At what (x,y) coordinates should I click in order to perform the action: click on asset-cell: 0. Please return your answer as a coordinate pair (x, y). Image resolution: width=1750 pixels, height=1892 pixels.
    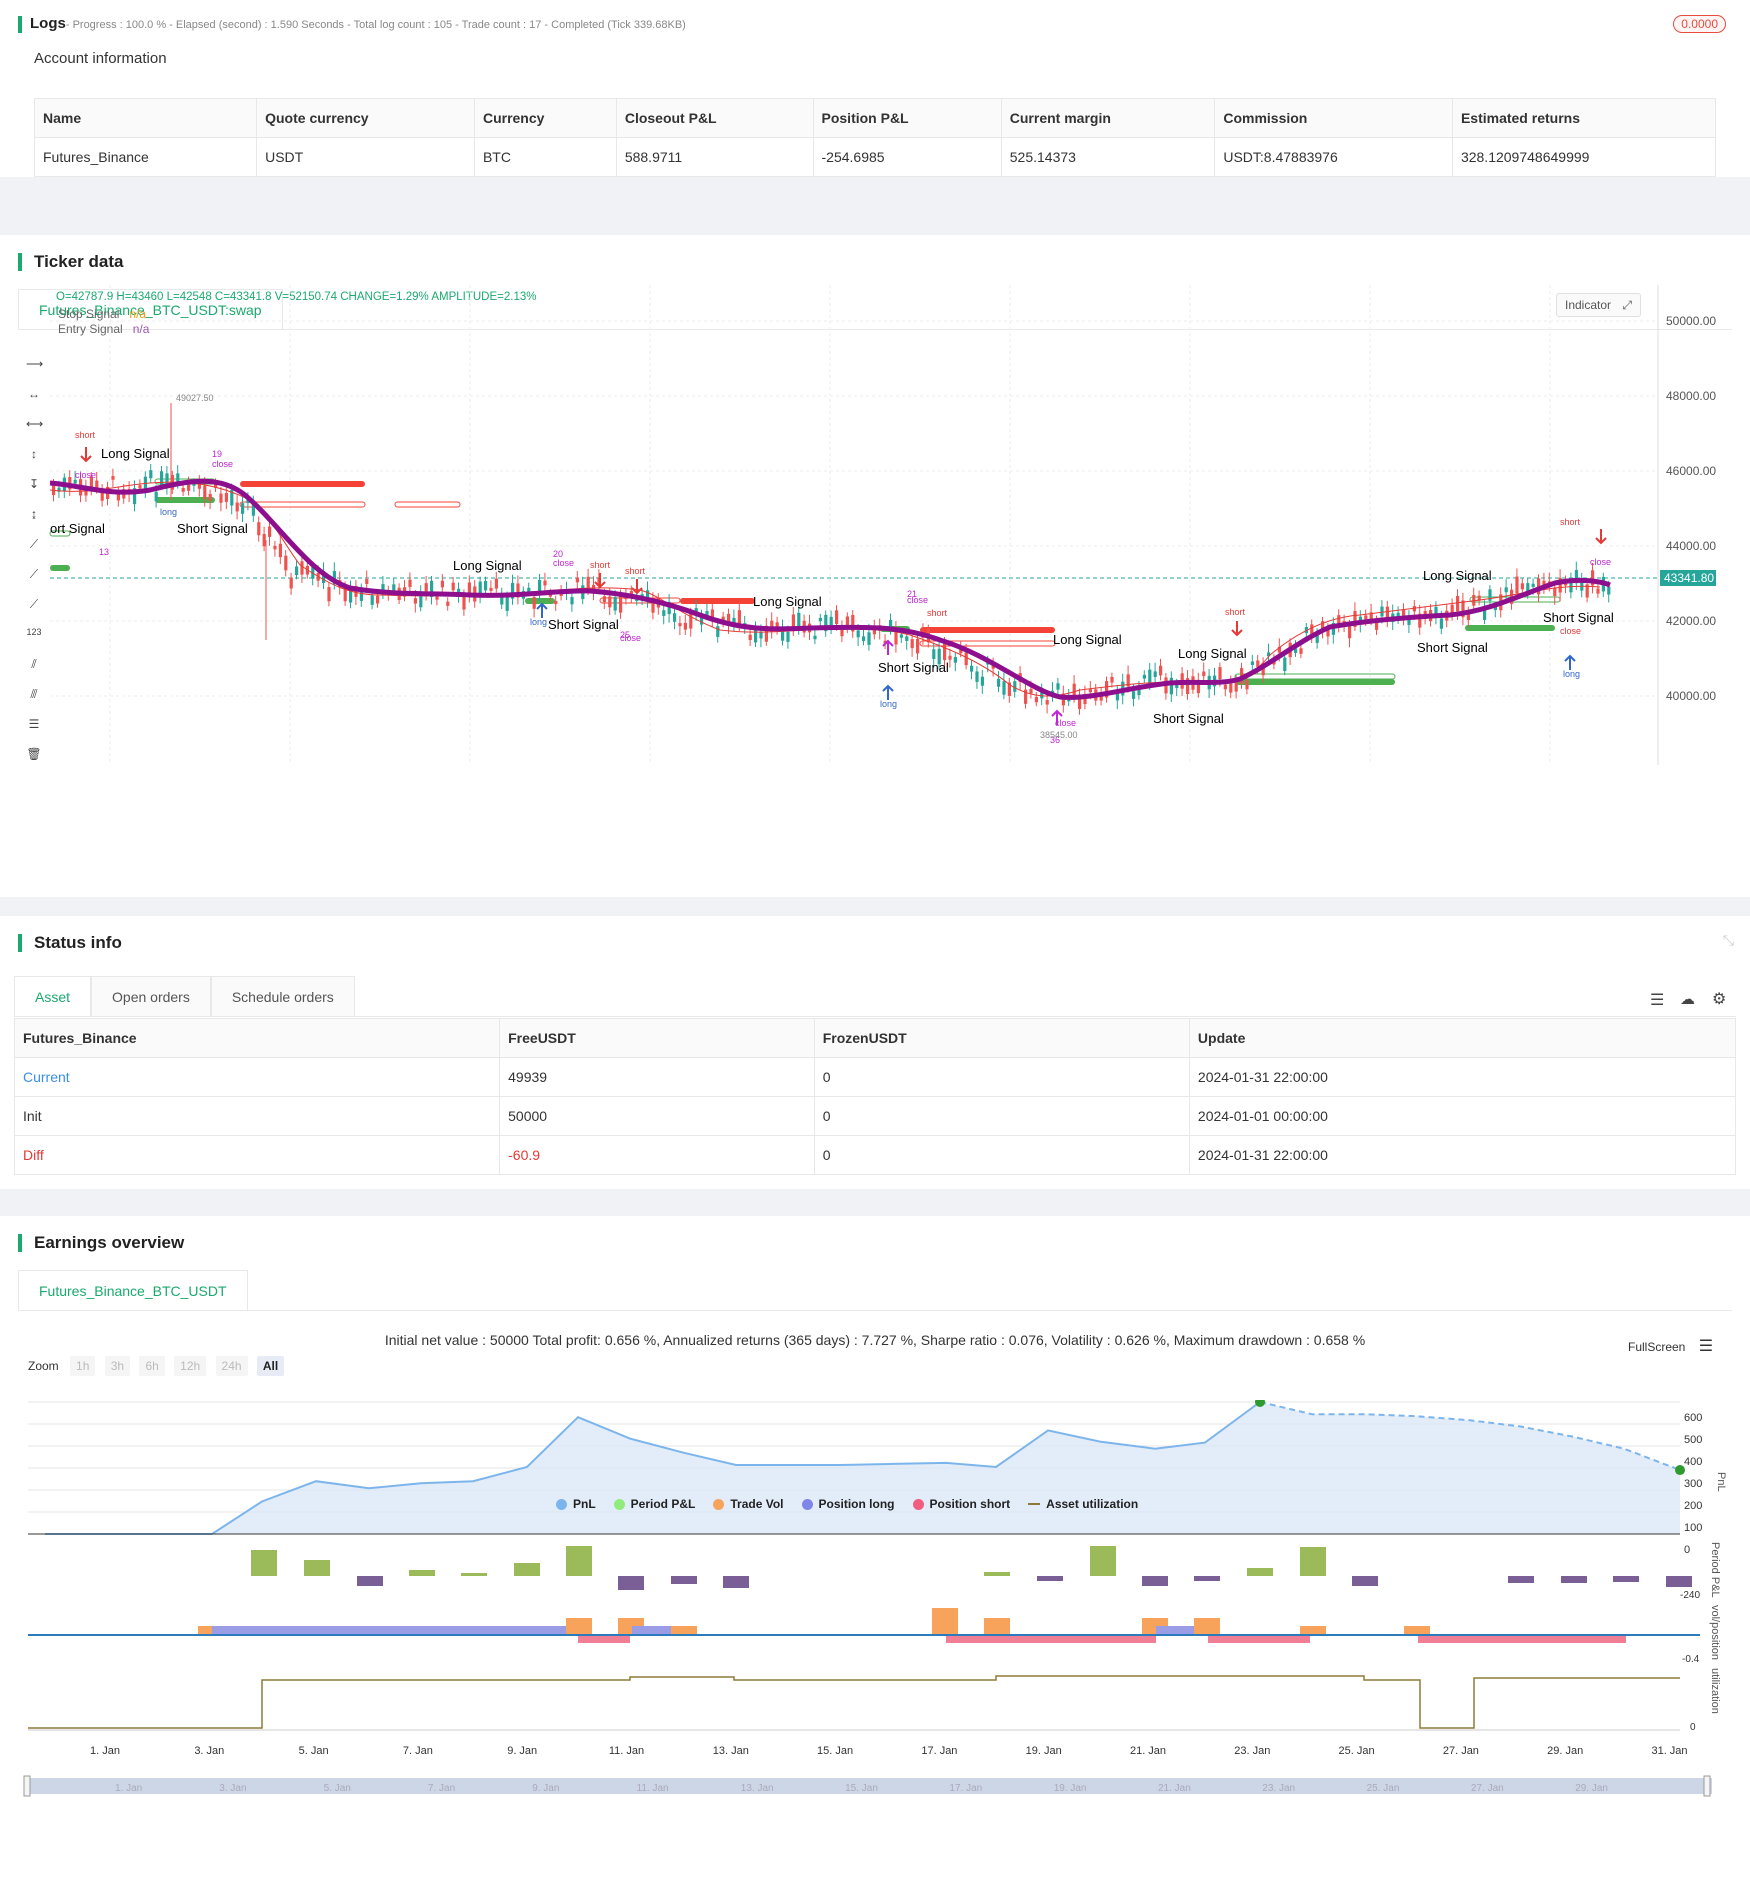
    Looking at the image, I should click on (1001, 1077).